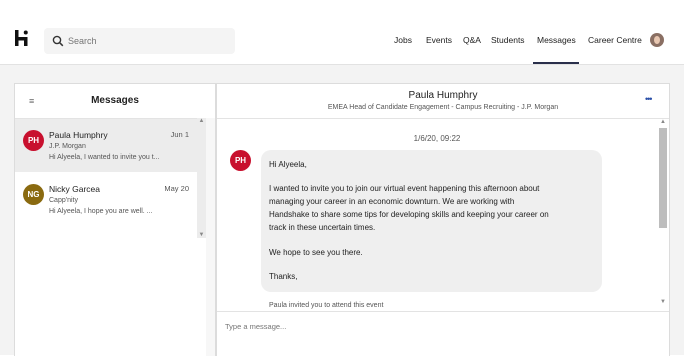 The image size is (684, 357). I want to click on conversation-name: Paula Humphry, so click(78, 135).